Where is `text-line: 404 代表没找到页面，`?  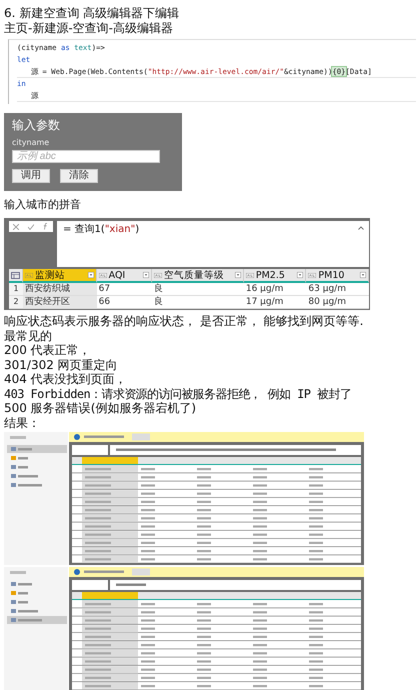
text-line: 404 代表没找到页面， is located at coordinates (66, 379).